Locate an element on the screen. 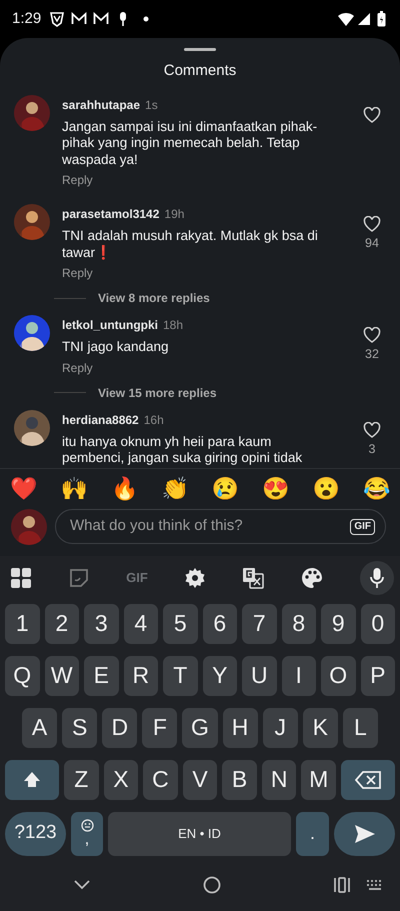 This screenshot has width=400, height=911. comment-text: itu hanya oknum yh heii para kaum pembenci, jangan suka giring opini tidak is located at coordinates (183, 450).